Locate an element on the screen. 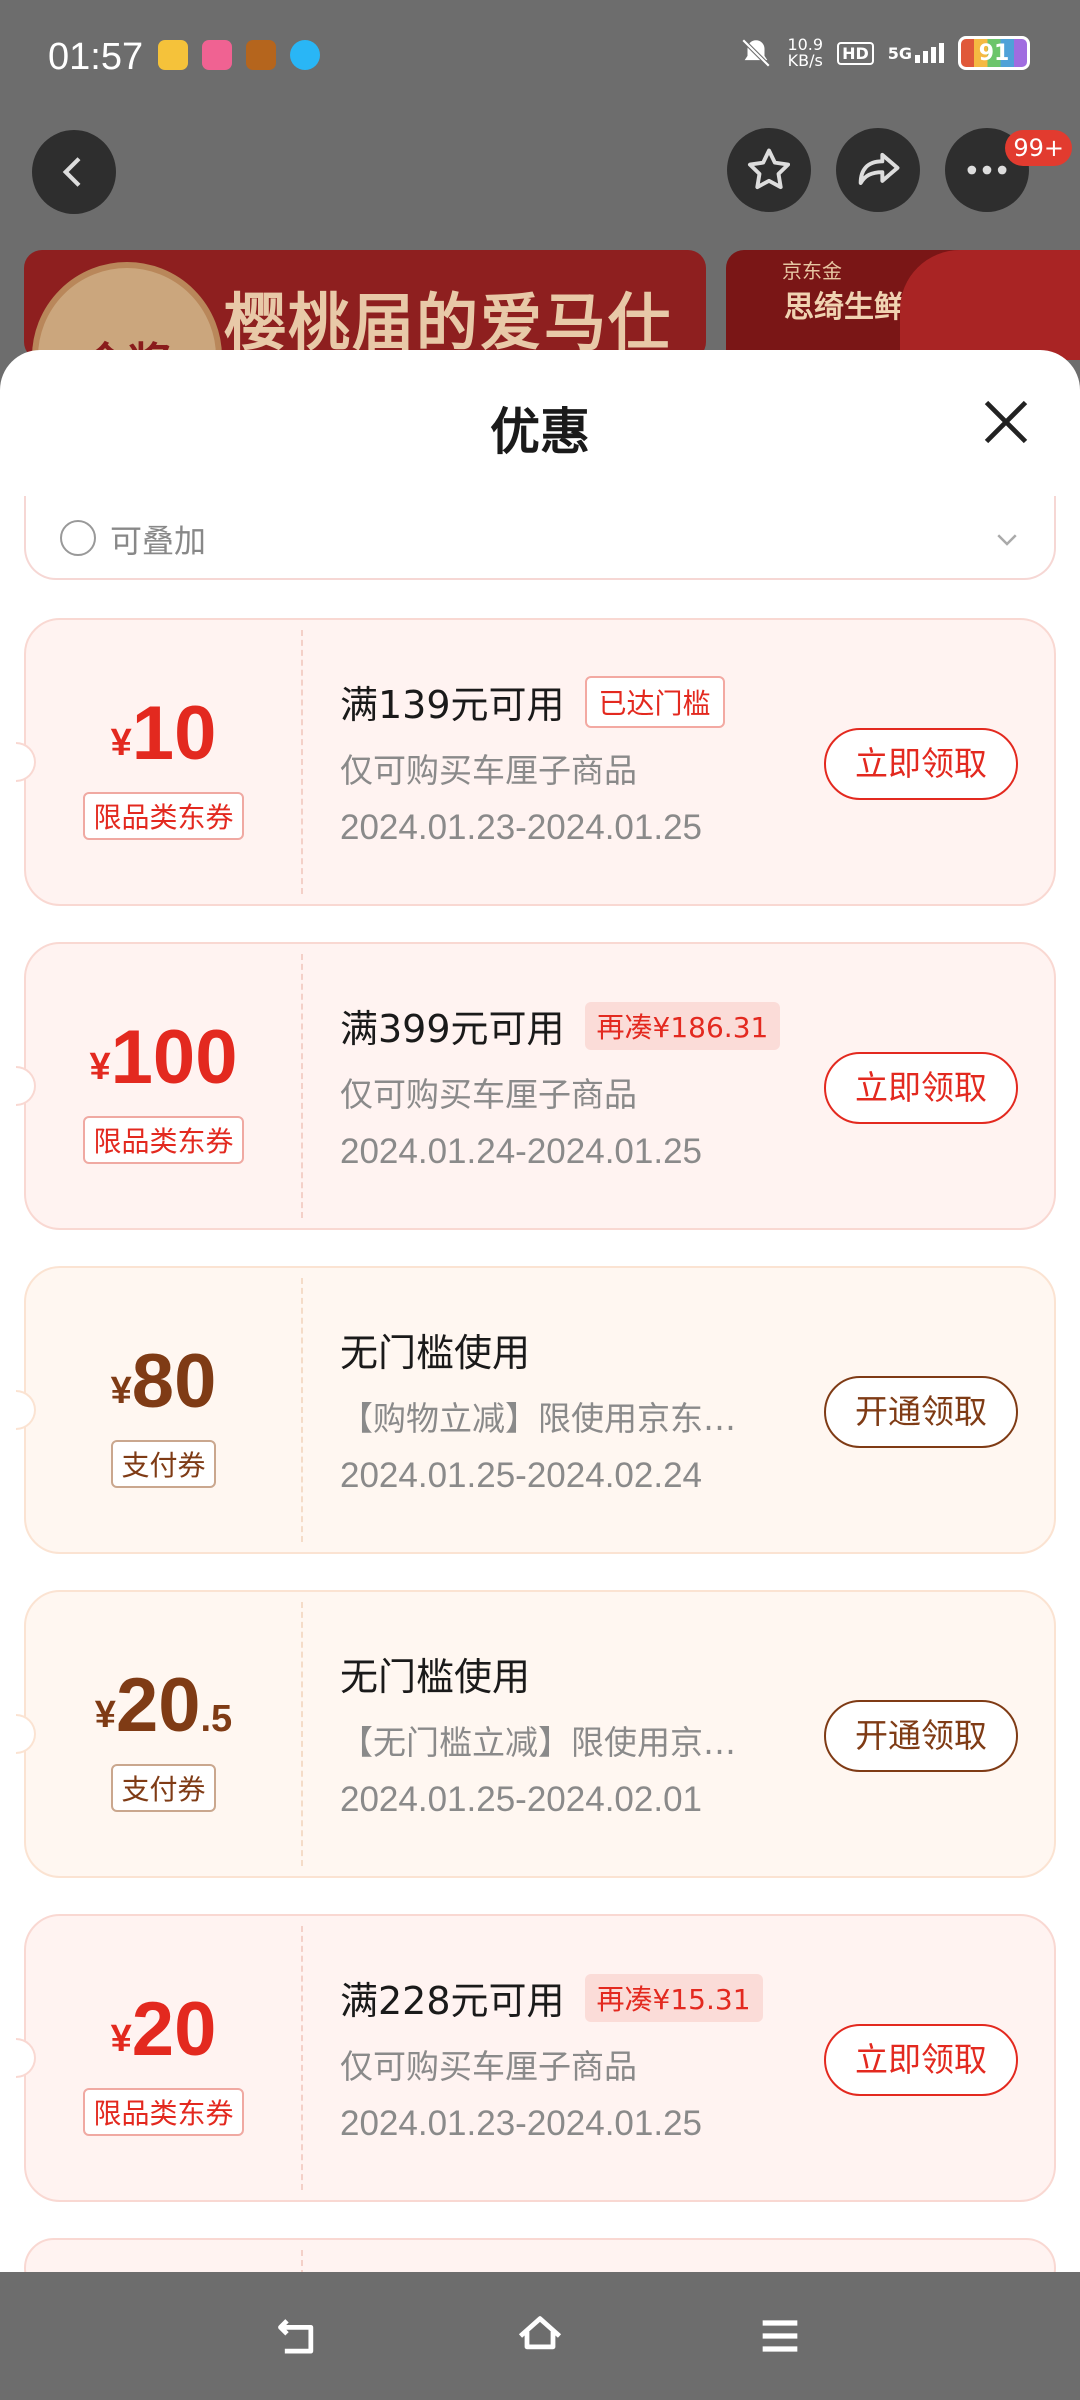 Image resolution: width=1080 pixels, height=2400 pixels. coupon-condition: 满228元可用 再凑¥15.31 is located at coordinates (551, 1997).